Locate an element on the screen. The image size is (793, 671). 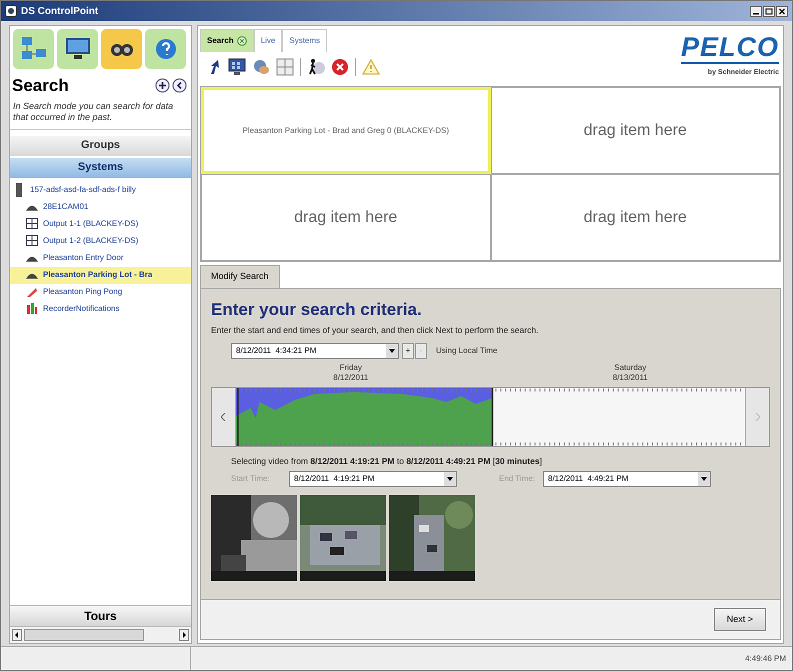
start-time-dropdown: 8/12/2011 4:19:21 PM is located at coordinates (373, 478).